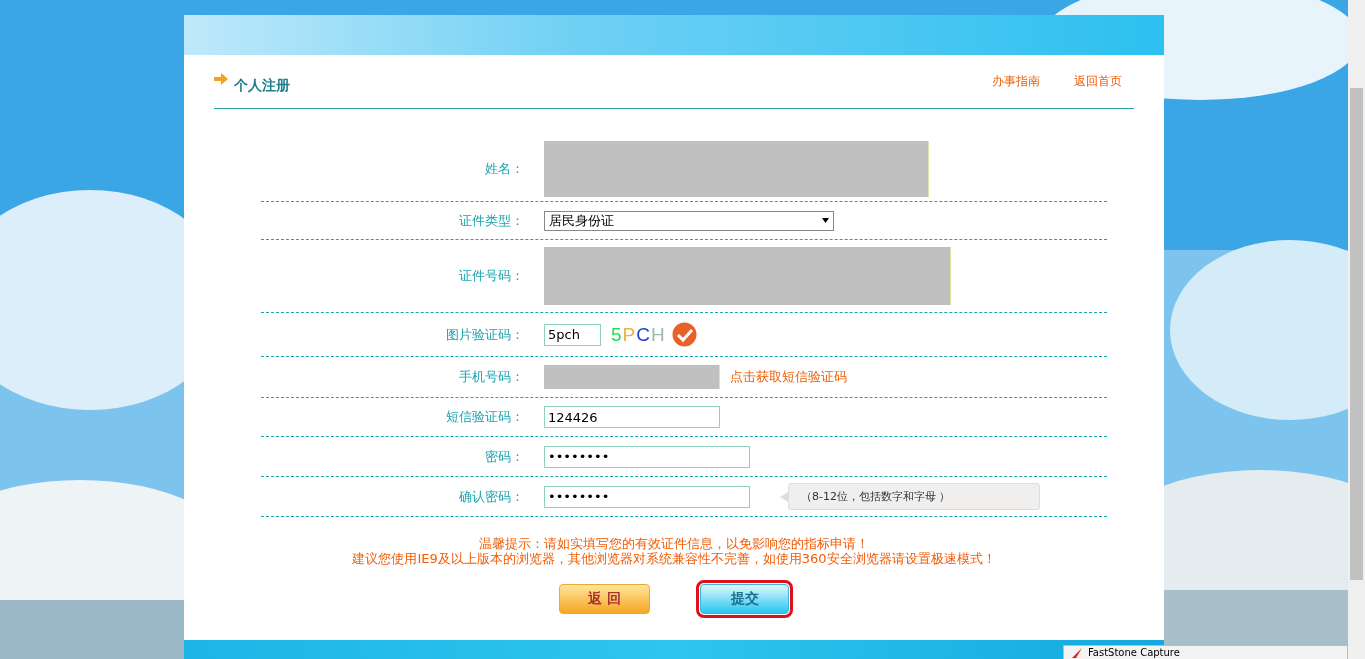  I want to click on id-type-select: 居民身份证, so click(689, 220).